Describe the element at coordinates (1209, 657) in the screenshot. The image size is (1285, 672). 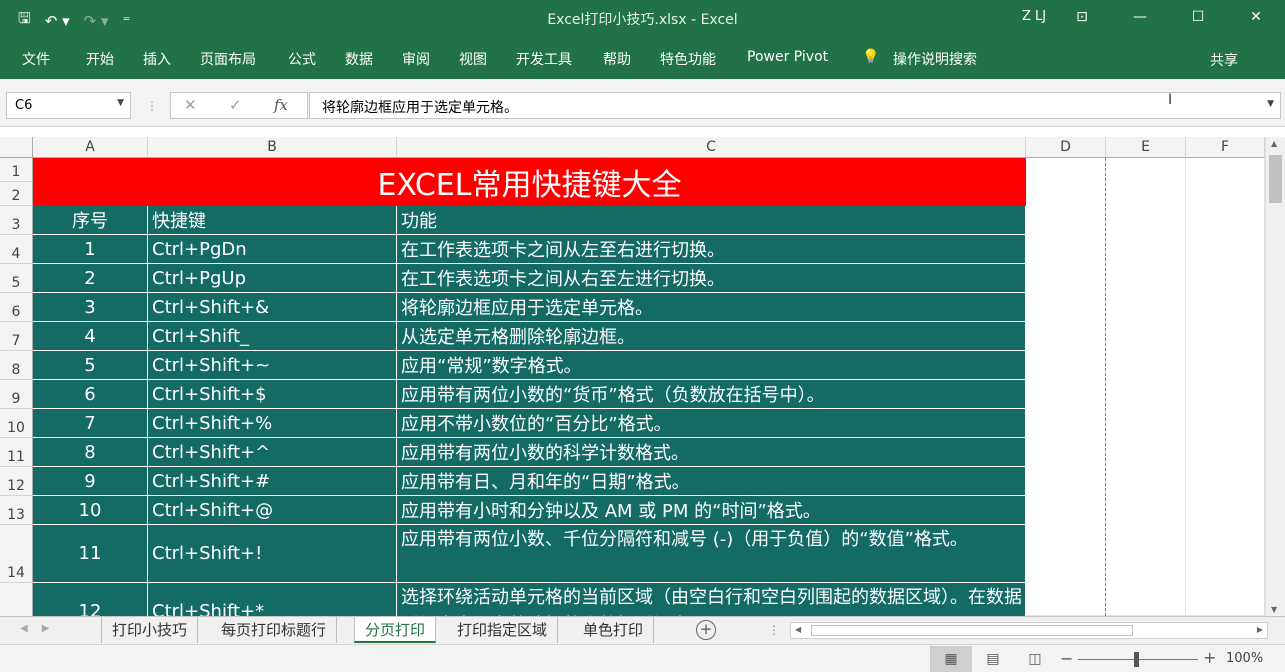
I see `zoom-in-button: +` at that location.